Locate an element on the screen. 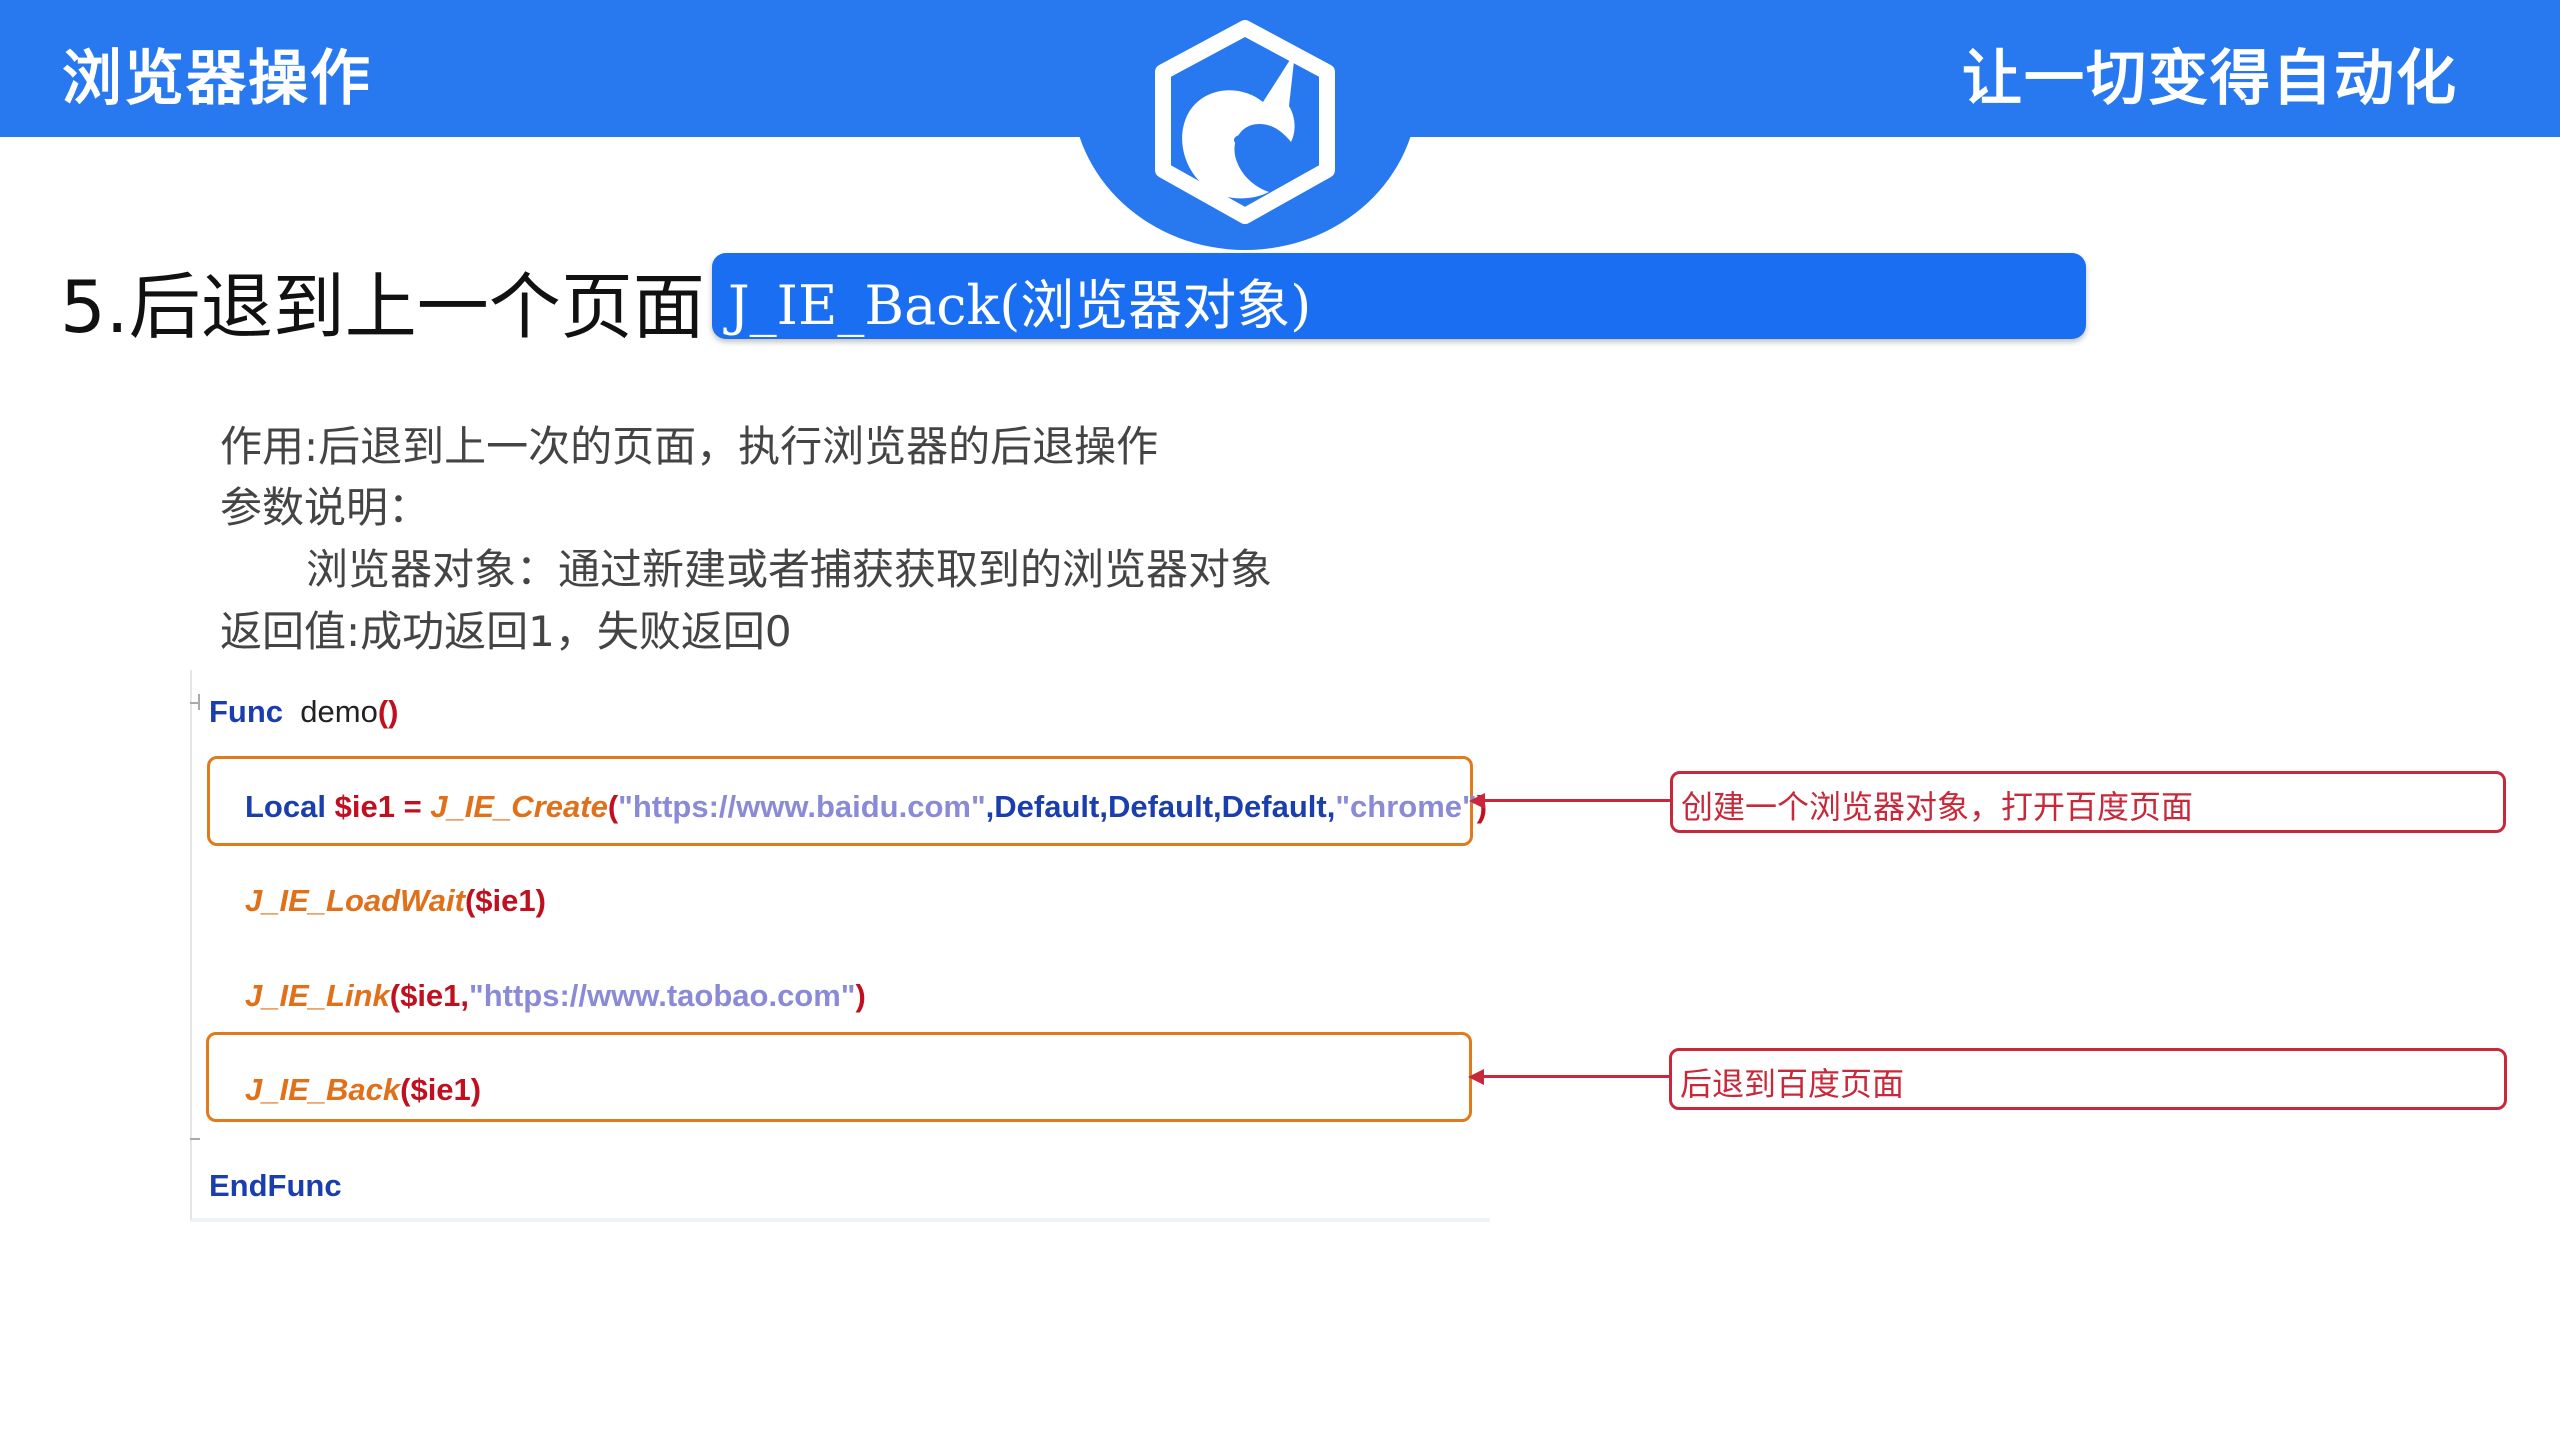  header-title-left: 浏览器操作 is located at coordinates (217, 79).